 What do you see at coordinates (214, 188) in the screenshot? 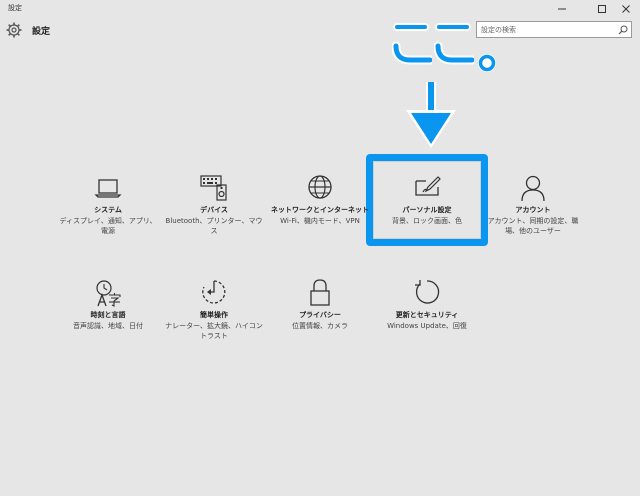
I see `keyboard-printer-icon` at bounding box center [214, 188].